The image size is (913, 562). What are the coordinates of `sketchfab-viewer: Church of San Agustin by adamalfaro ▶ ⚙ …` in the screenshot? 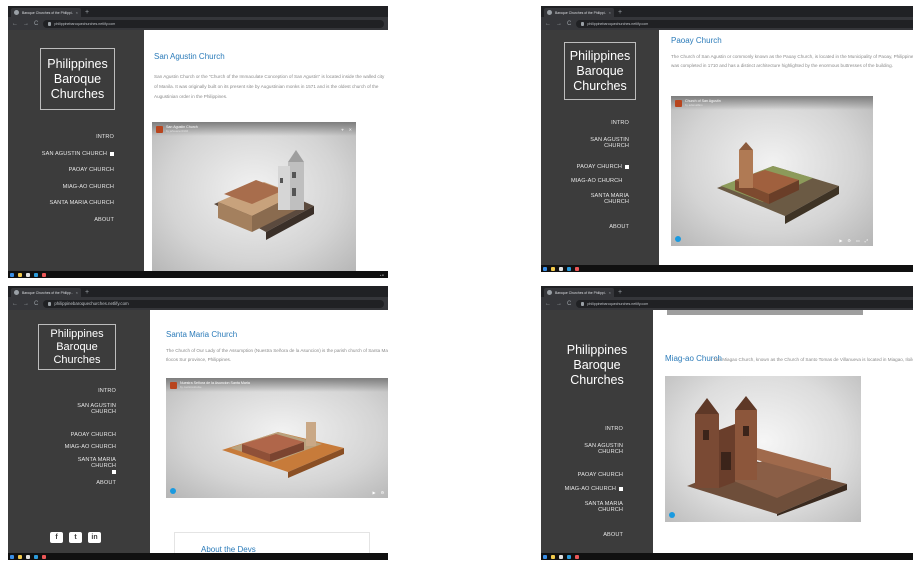 It's located at (772, 171).